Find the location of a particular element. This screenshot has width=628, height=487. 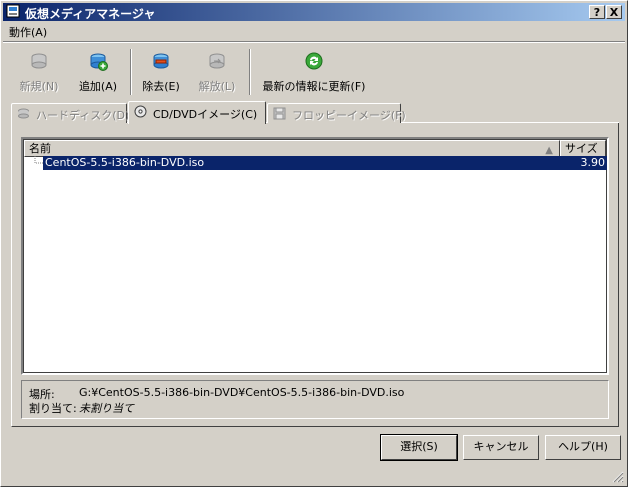

title-bar: 仮想メディアマネージャ ? X is located at coordinates (314, 12).